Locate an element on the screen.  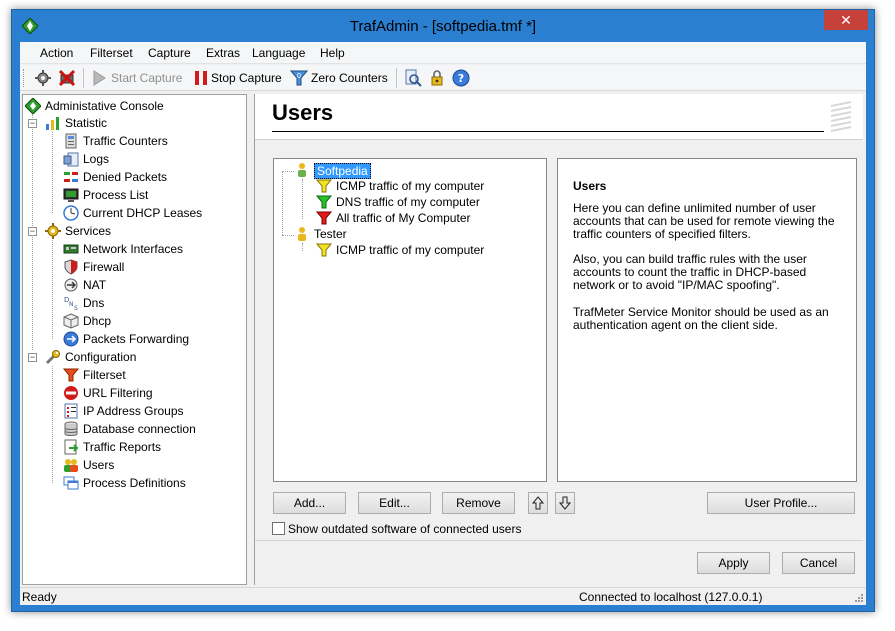
stop-icon is located at coordinates (201, 78).